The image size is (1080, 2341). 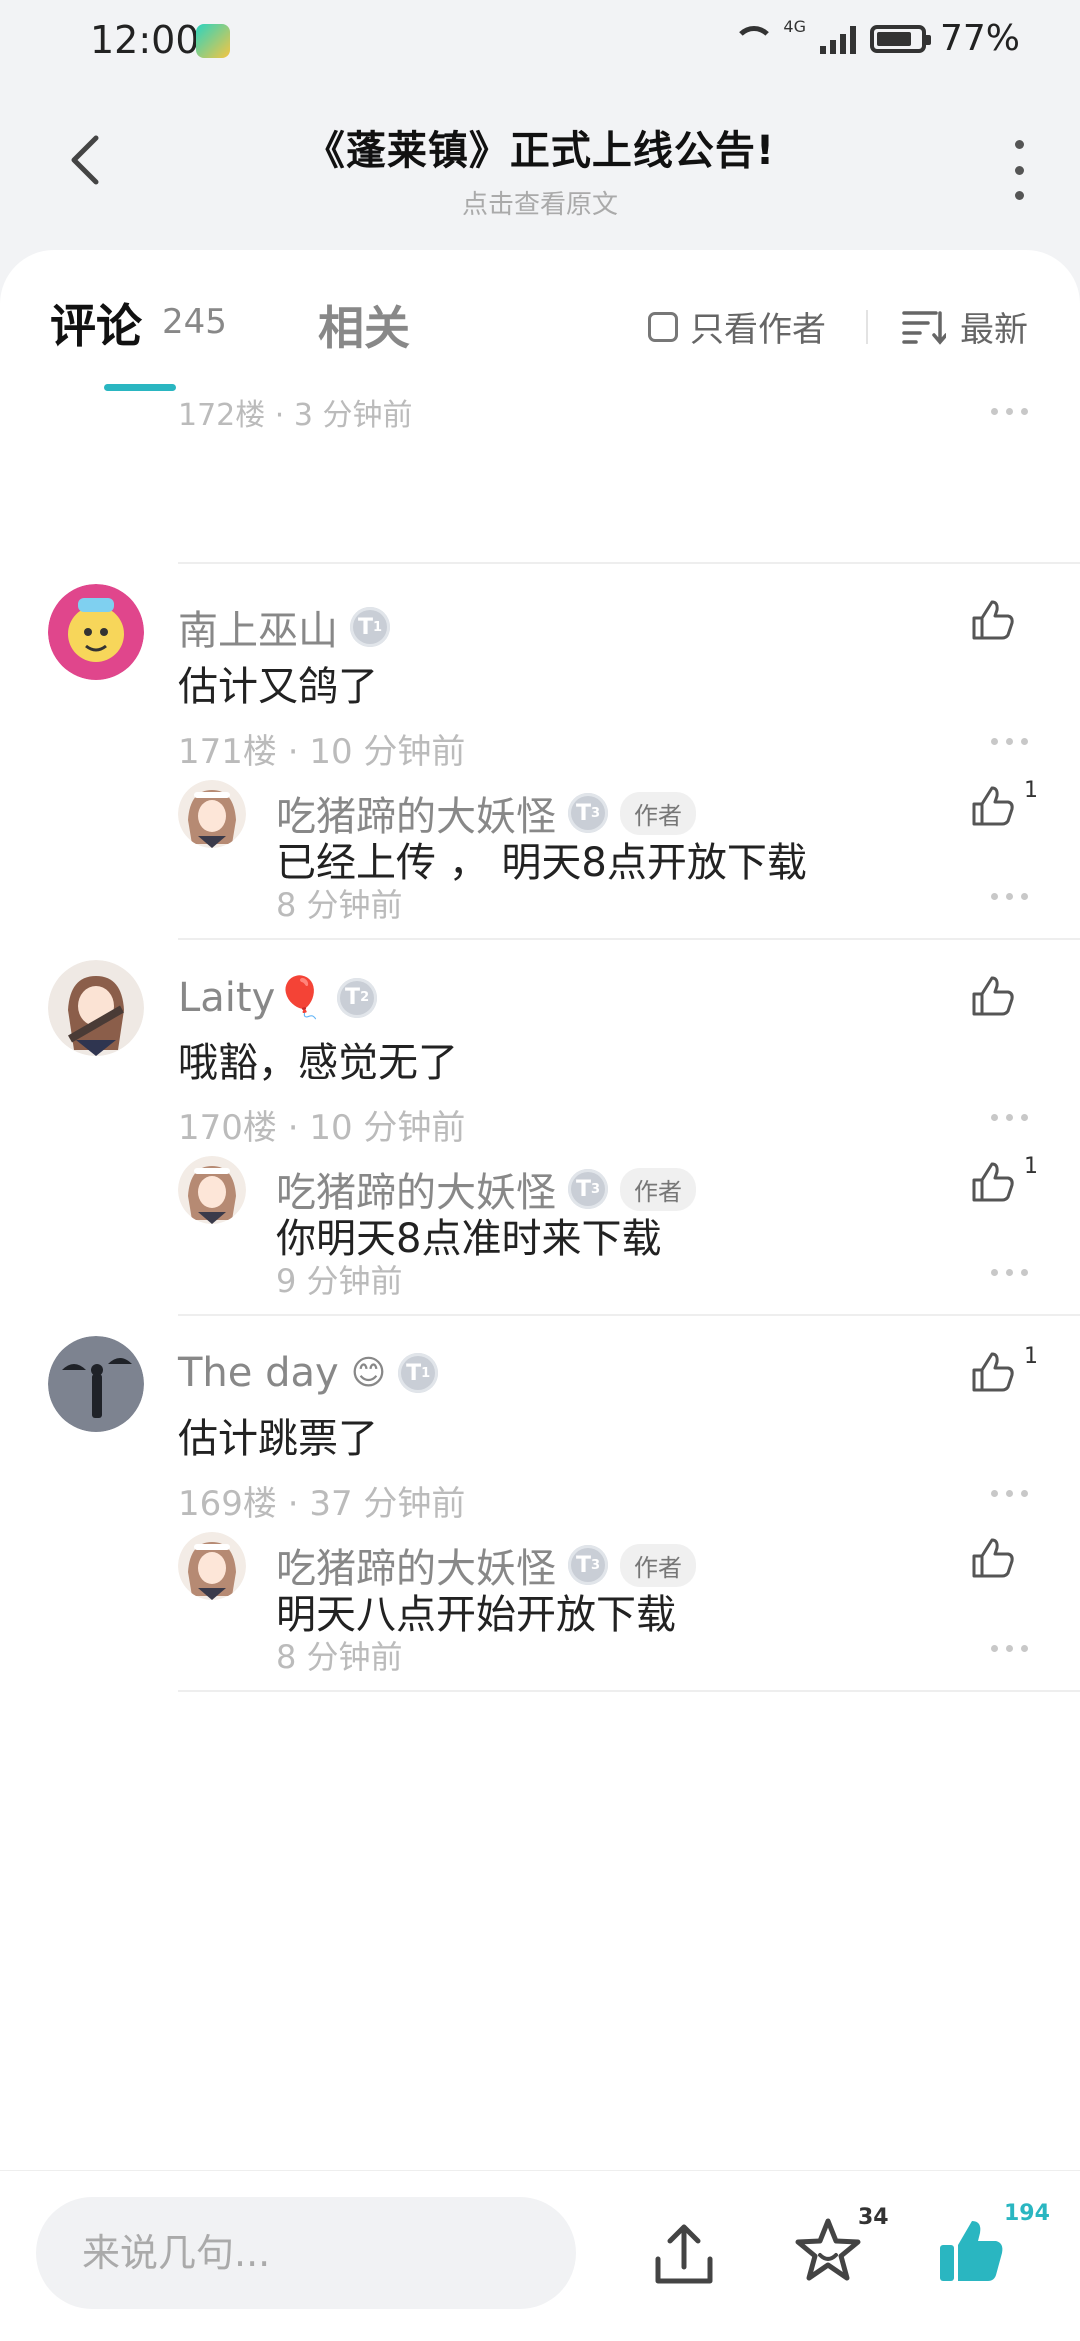 I want to click on view-original-link: 点击查看原文, so click(x=540, y=202).